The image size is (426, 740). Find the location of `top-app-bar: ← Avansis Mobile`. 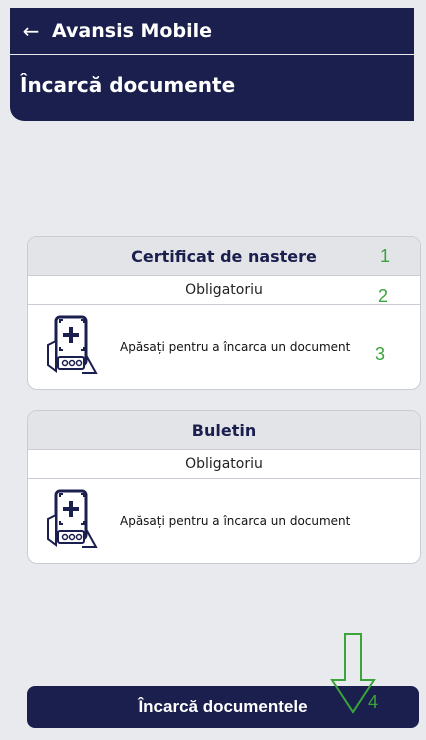

top-app-bar: ← Avansis Mobile is located at coordinates (212, 31).